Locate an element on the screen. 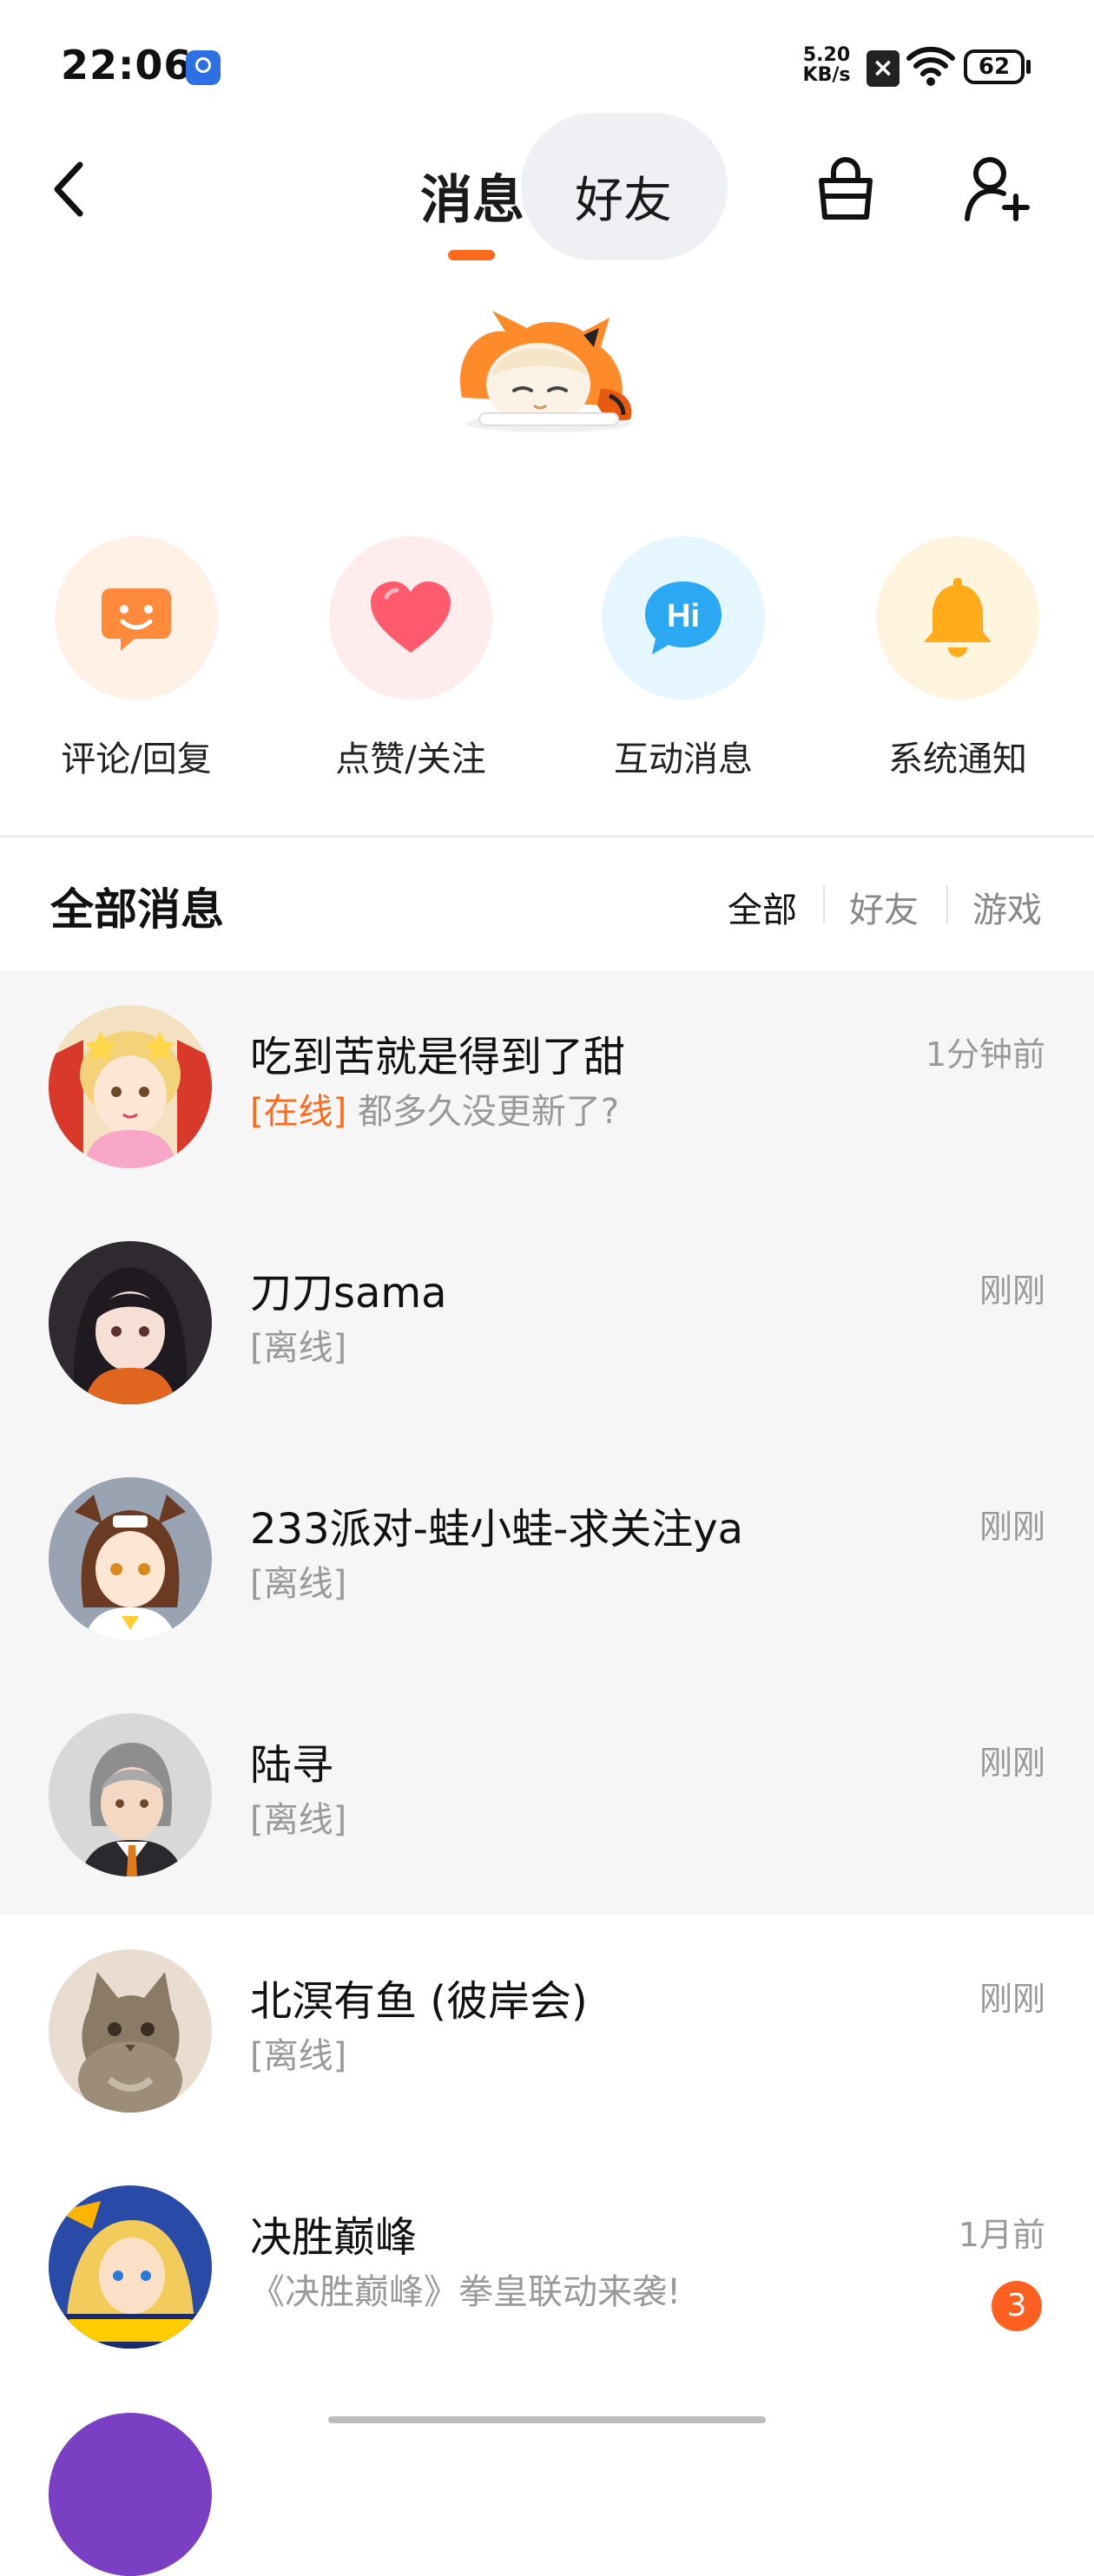 The width and height of the screenshot is (1094, 2576). category-system-circle is located at coordinates (957, 618).